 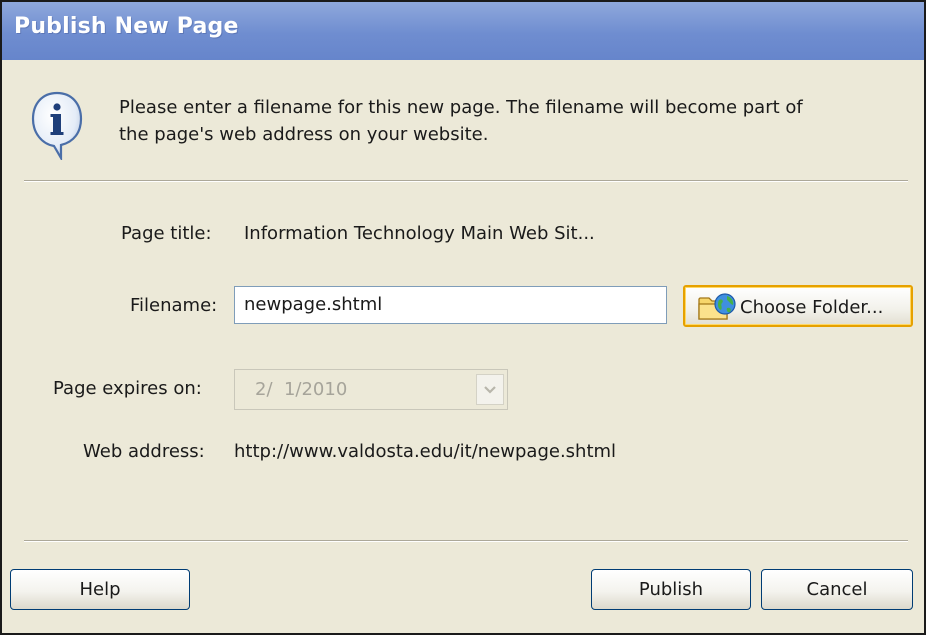 What do you see at coordinates (100, 589) in the screenshot?
I see `help-button: Help` at bounding box center [100, 589].